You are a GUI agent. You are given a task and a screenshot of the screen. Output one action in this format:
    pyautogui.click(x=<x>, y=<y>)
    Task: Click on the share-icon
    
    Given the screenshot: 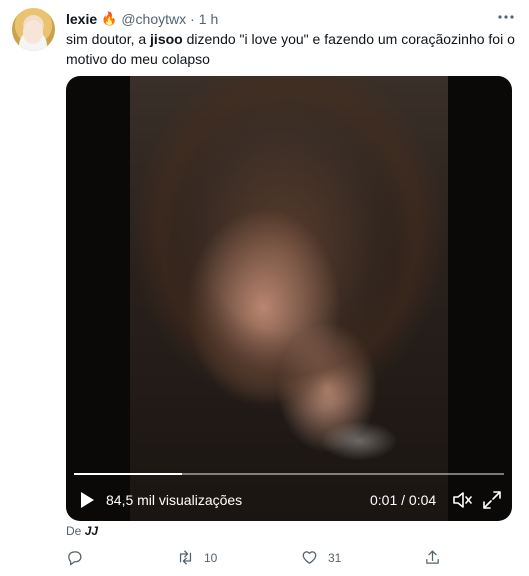 What is the action you would take?
    pyautogui.click(x=432, y=557)
    